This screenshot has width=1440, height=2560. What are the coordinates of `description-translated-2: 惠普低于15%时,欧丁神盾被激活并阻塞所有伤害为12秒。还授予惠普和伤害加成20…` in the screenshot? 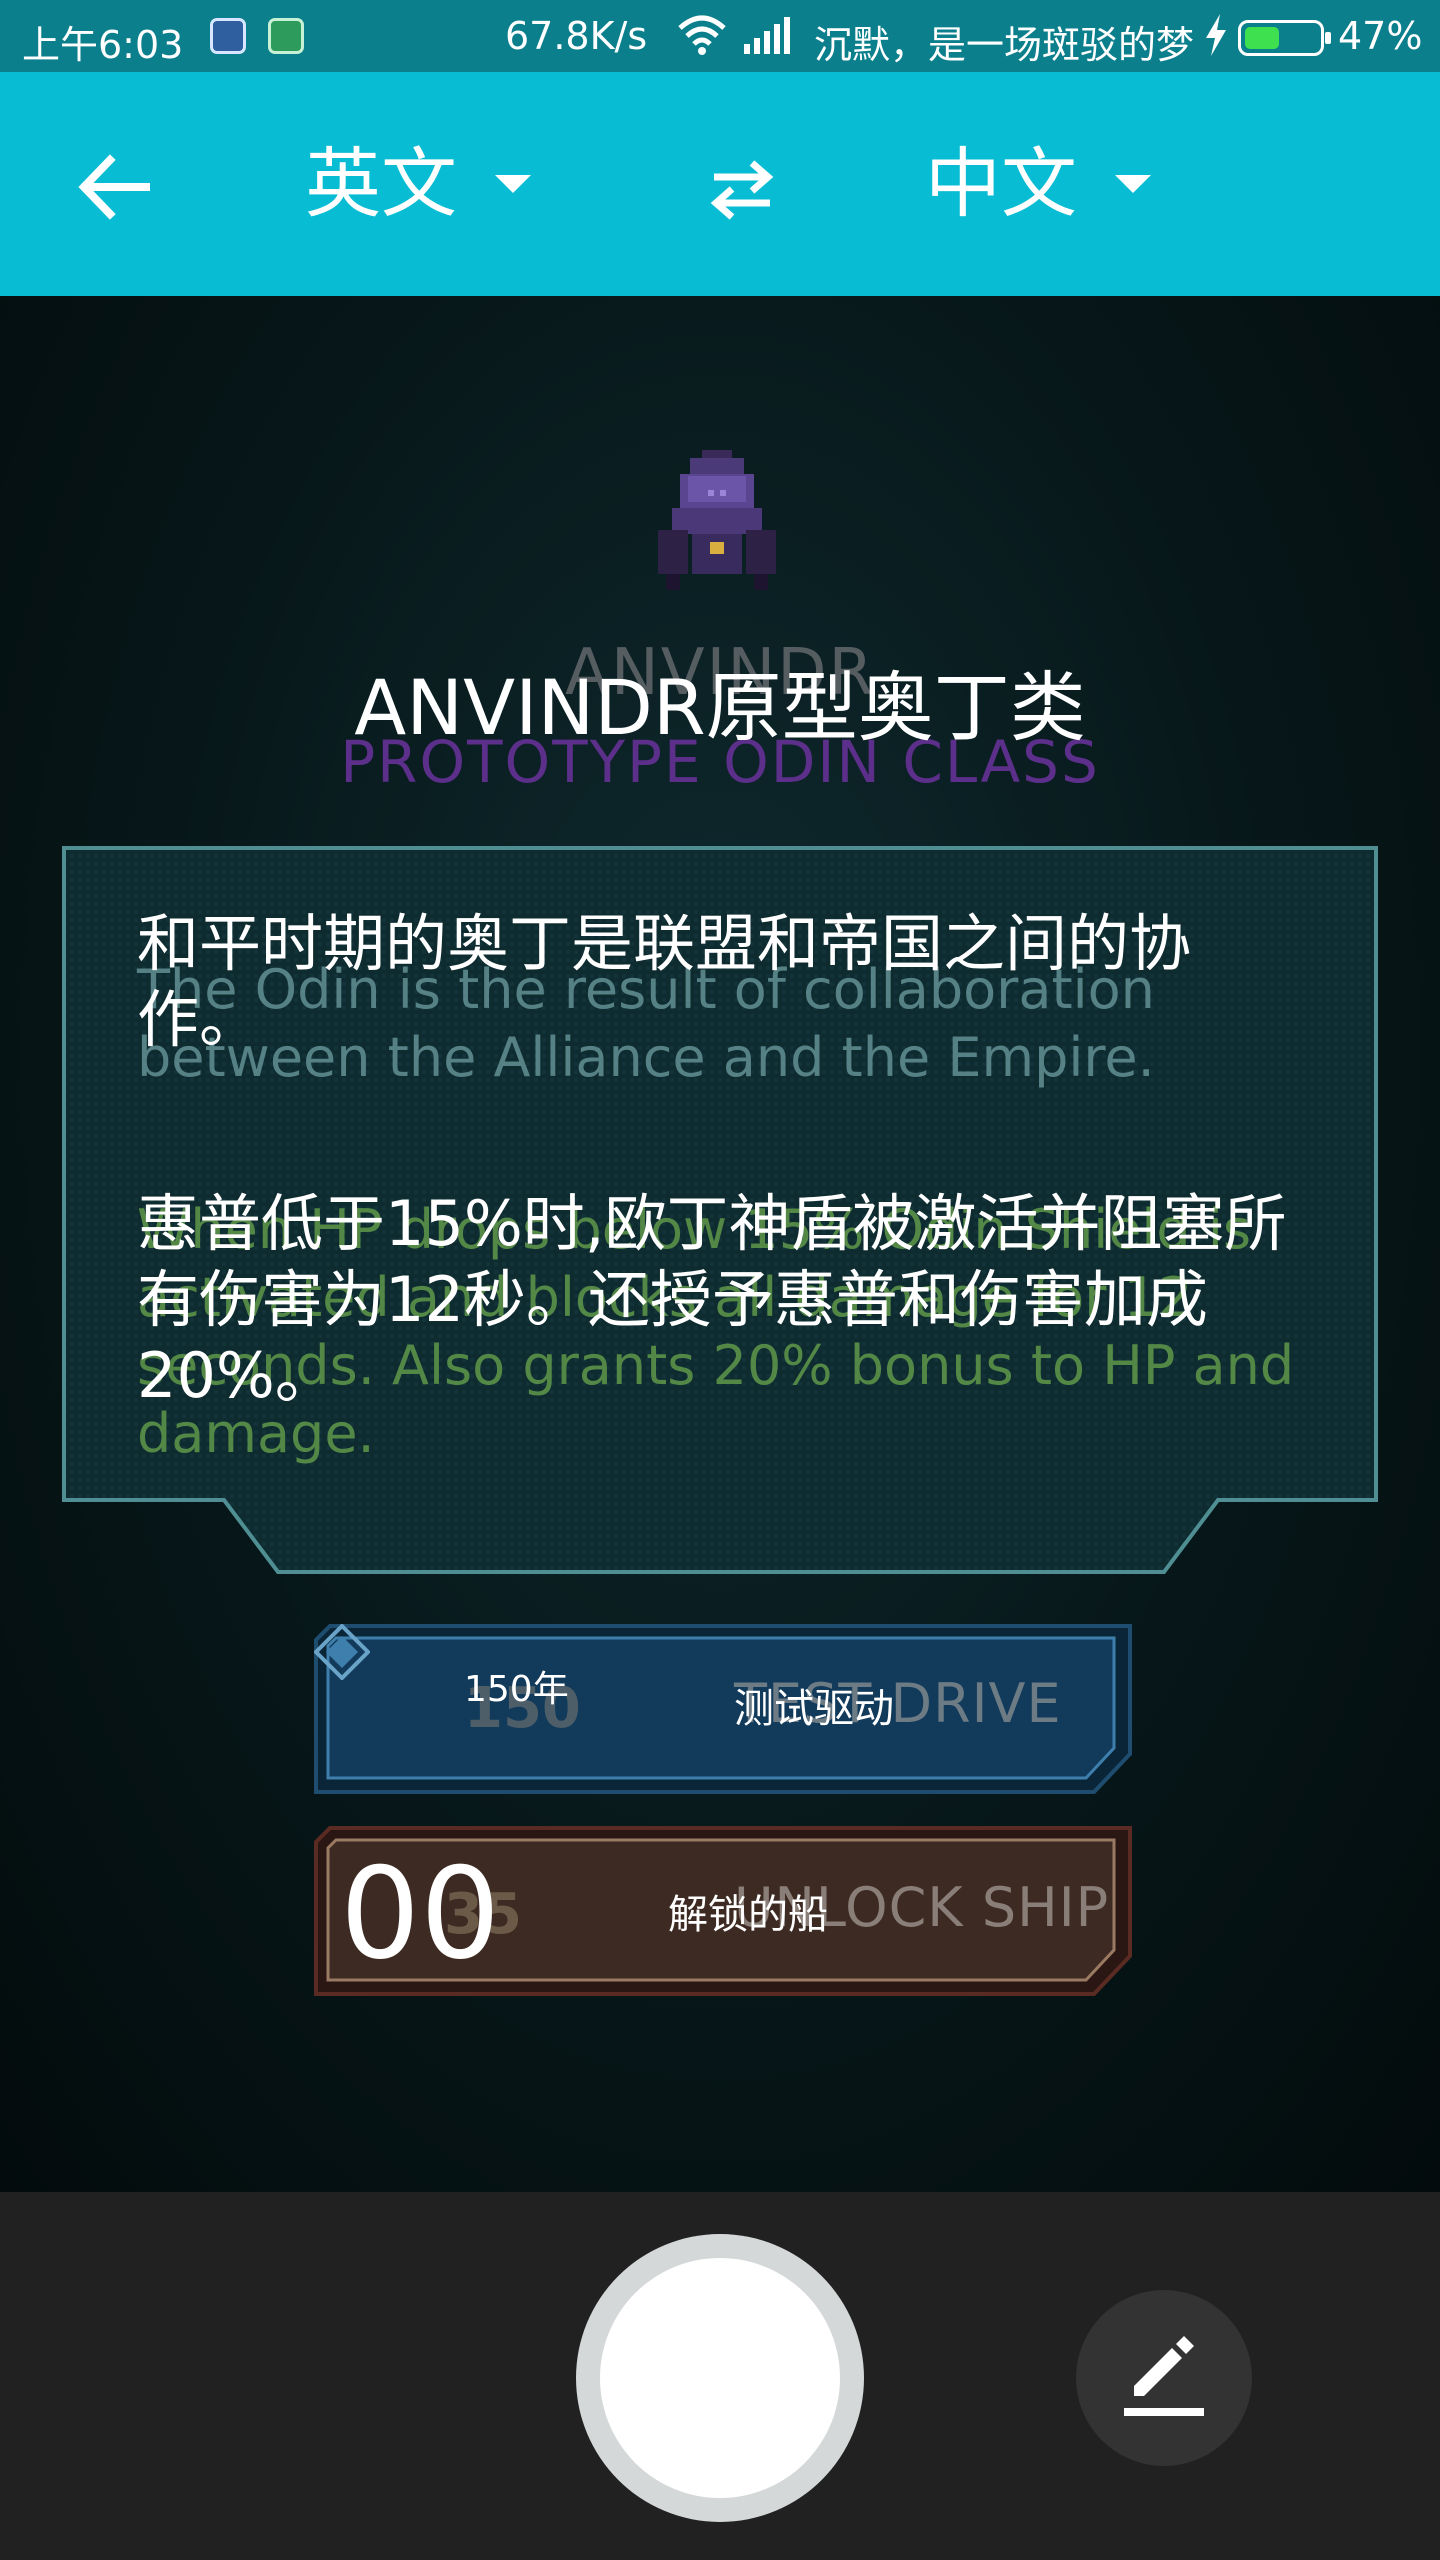 It's located at (712, 1299).